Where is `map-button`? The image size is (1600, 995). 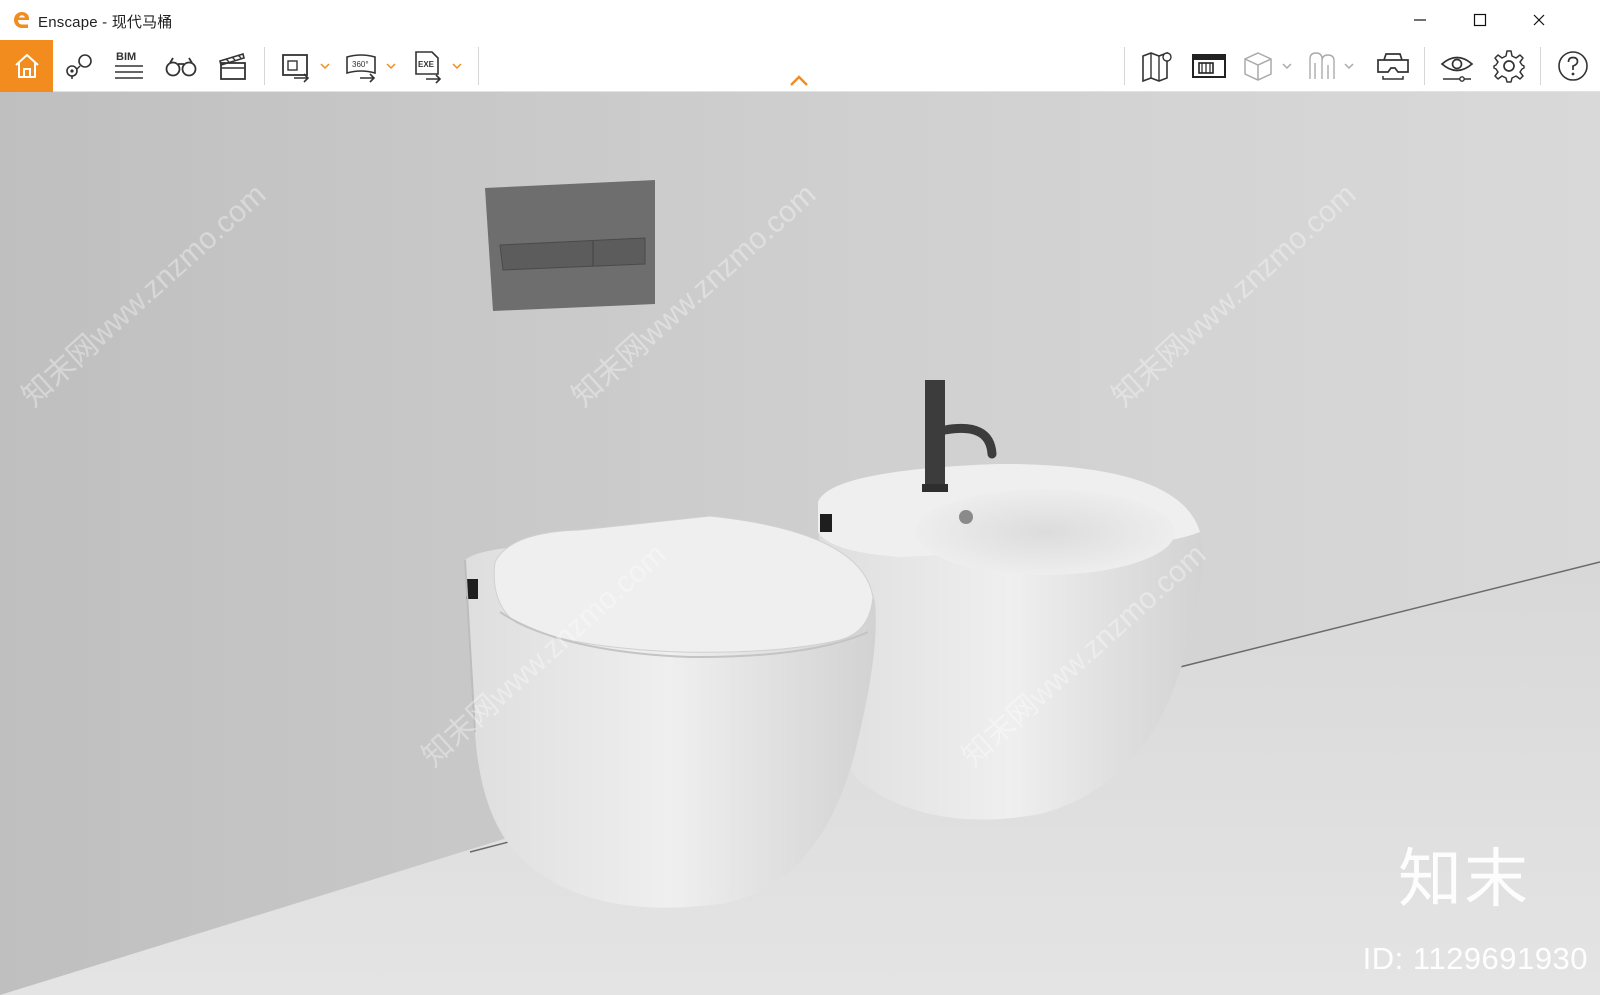
map-button is located at coordinates (1157, 66).